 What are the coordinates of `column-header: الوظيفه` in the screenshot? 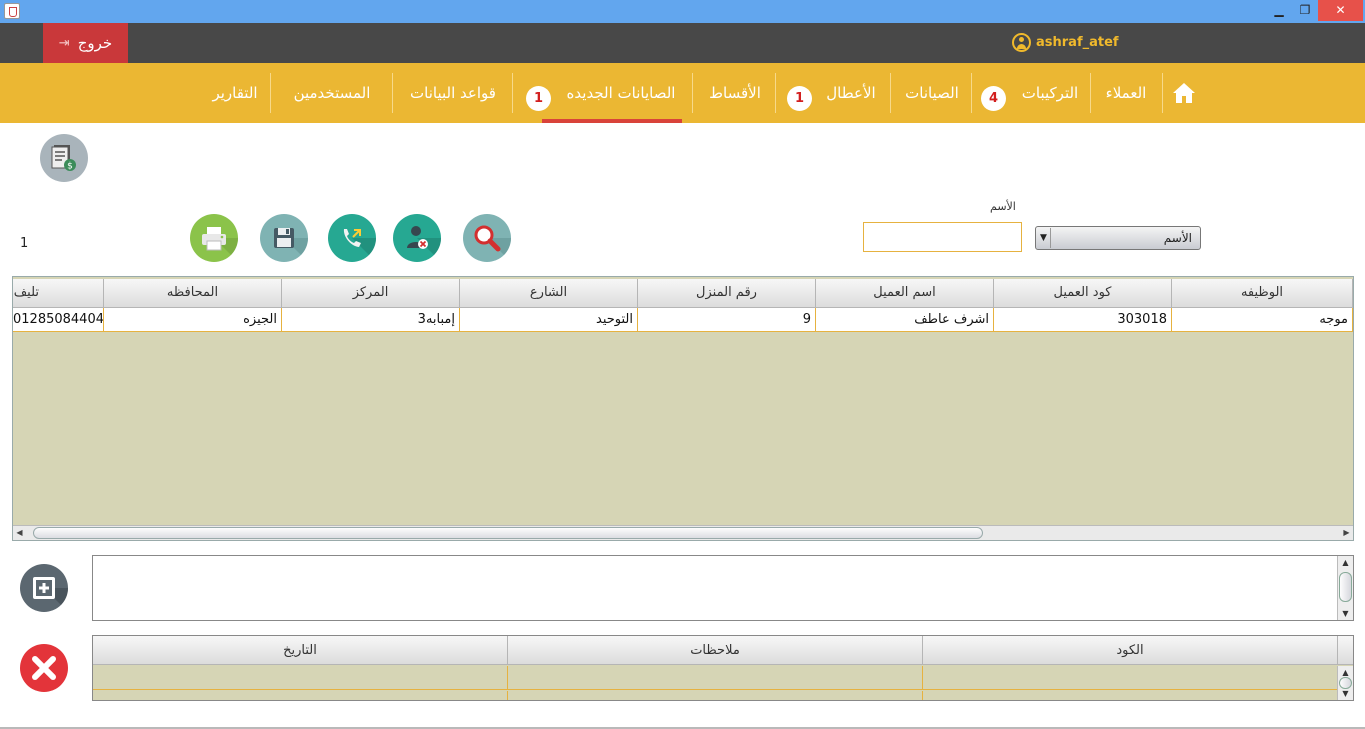 It's located at (1262, 293).